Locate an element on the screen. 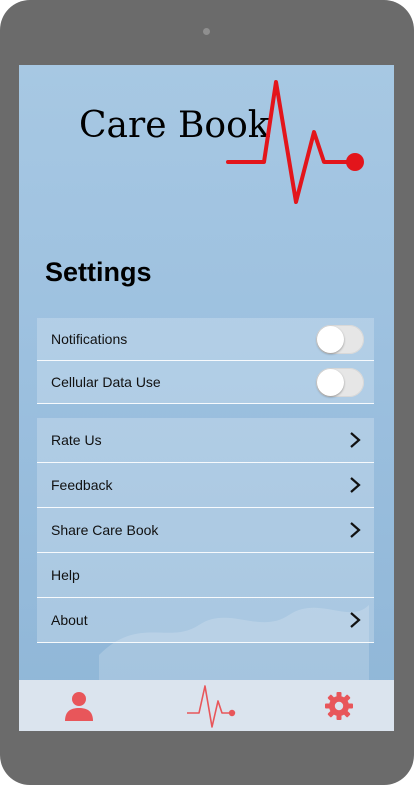  notifications-toggle is located at coordinates (340, 339).